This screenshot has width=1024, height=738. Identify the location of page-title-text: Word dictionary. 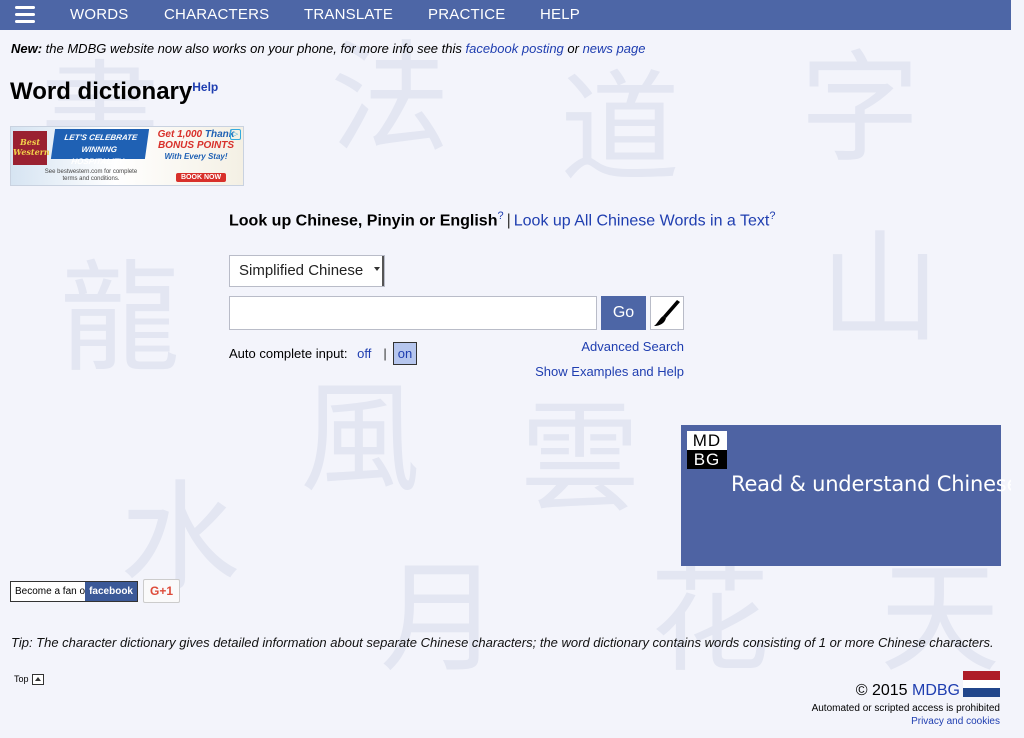
(101, 91).